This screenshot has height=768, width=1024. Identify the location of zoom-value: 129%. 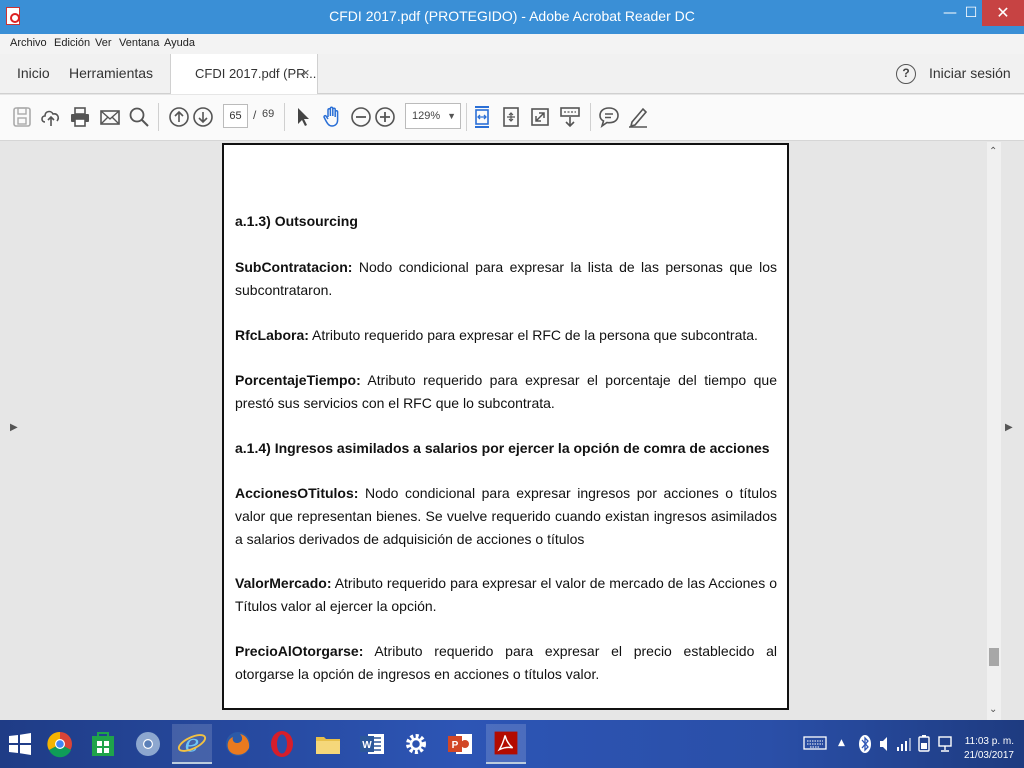
(426, 116).